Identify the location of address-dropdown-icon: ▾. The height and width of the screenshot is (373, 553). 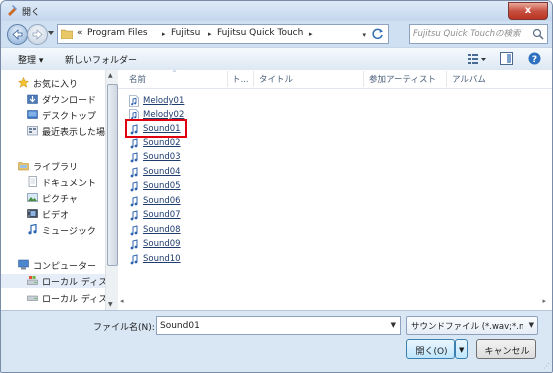
(364, 35).